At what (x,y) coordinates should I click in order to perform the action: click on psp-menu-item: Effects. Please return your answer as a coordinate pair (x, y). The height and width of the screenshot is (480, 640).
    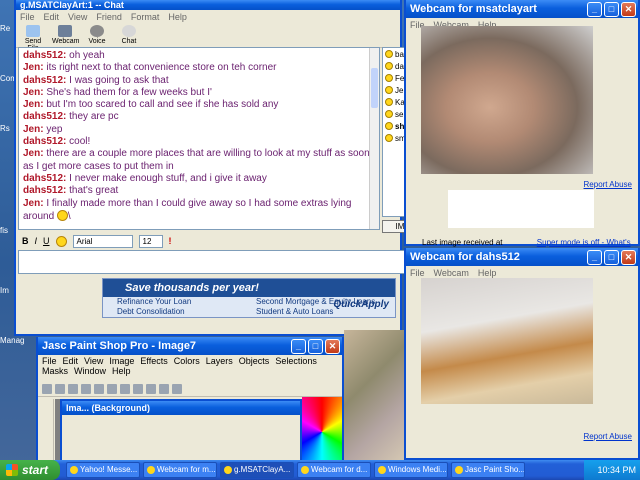
    Looking at the image, I should click on (153, 361).